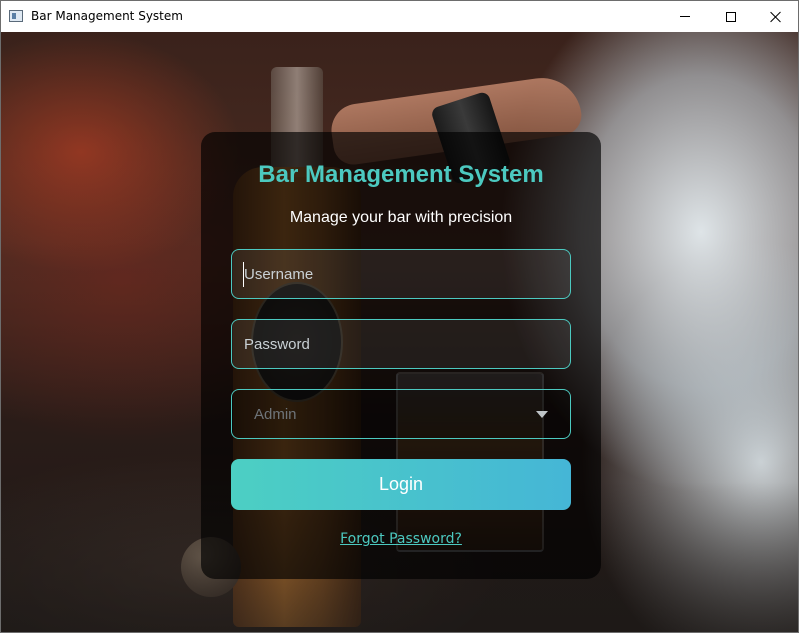 The height and width of the screenshot is (633, 799). I want to click on login-title: Bar Management System, so click(401, 174).